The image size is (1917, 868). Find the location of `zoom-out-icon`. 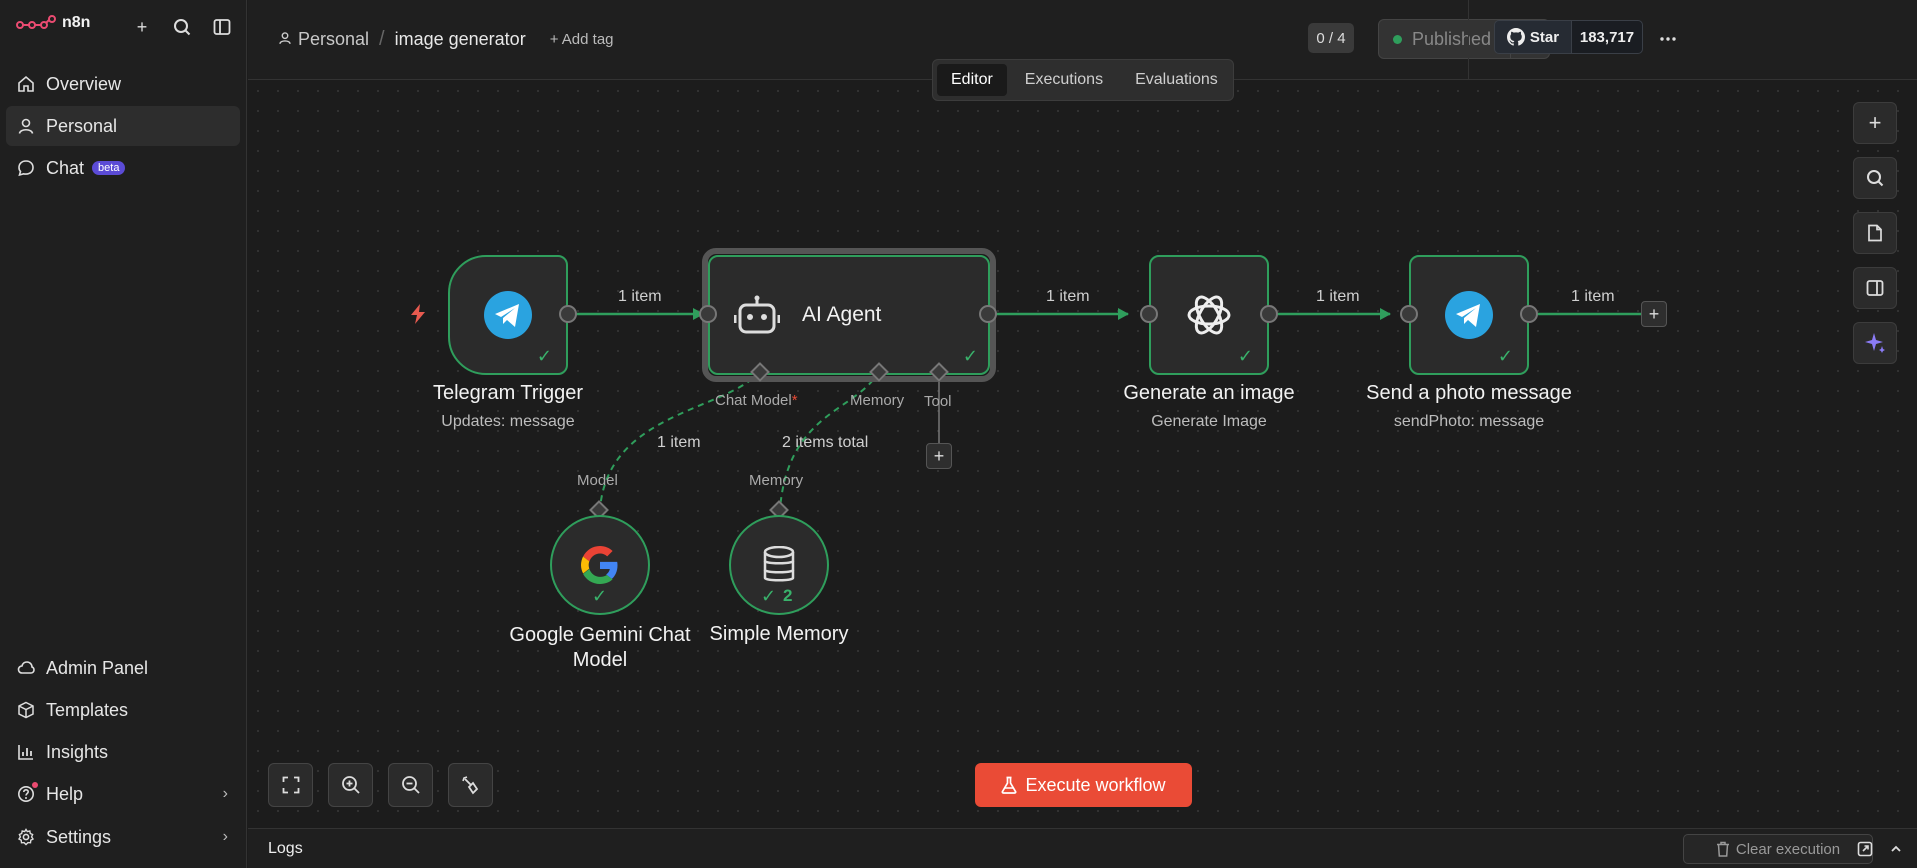

zoom-out-icon is located at coordinates (410, 785).